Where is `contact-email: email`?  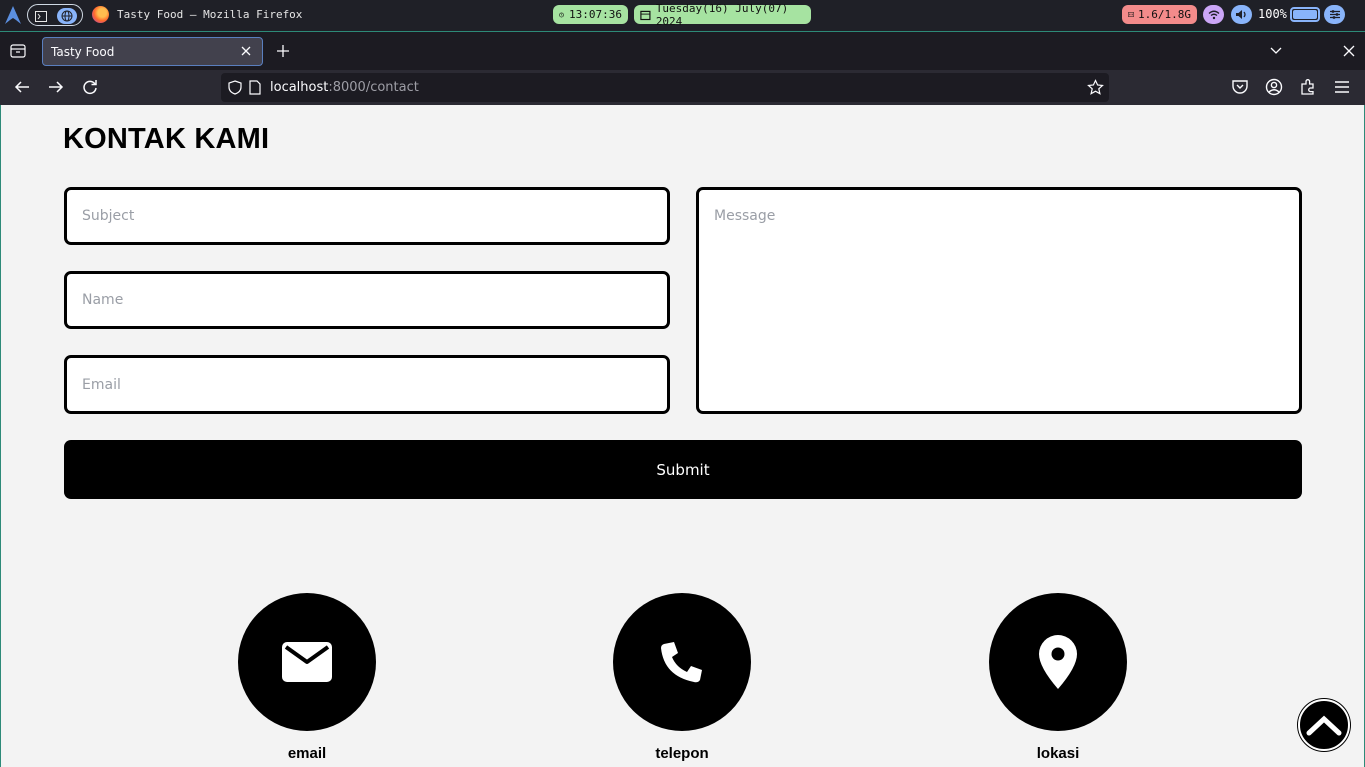 contact-email: email is located at coordinates (307, 677).